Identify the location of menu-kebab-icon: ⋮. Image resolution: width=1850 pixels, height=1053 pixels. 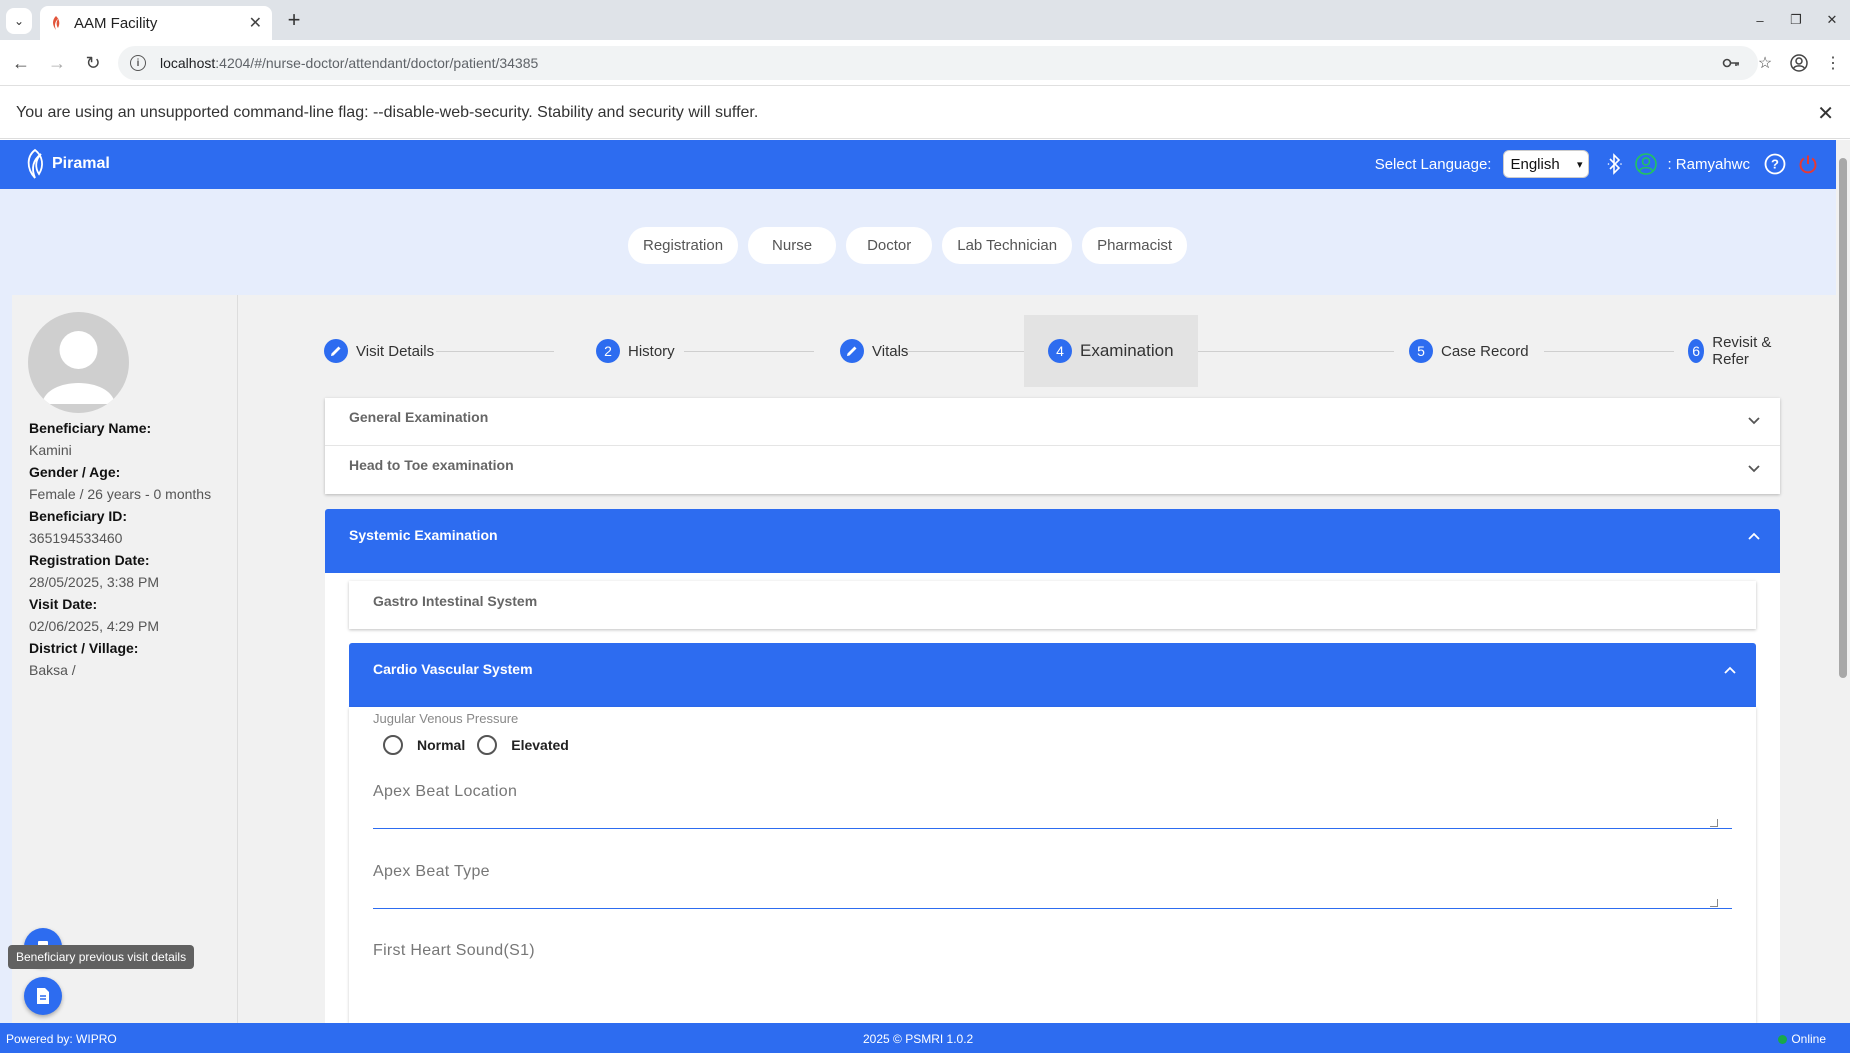
(1833, 63).